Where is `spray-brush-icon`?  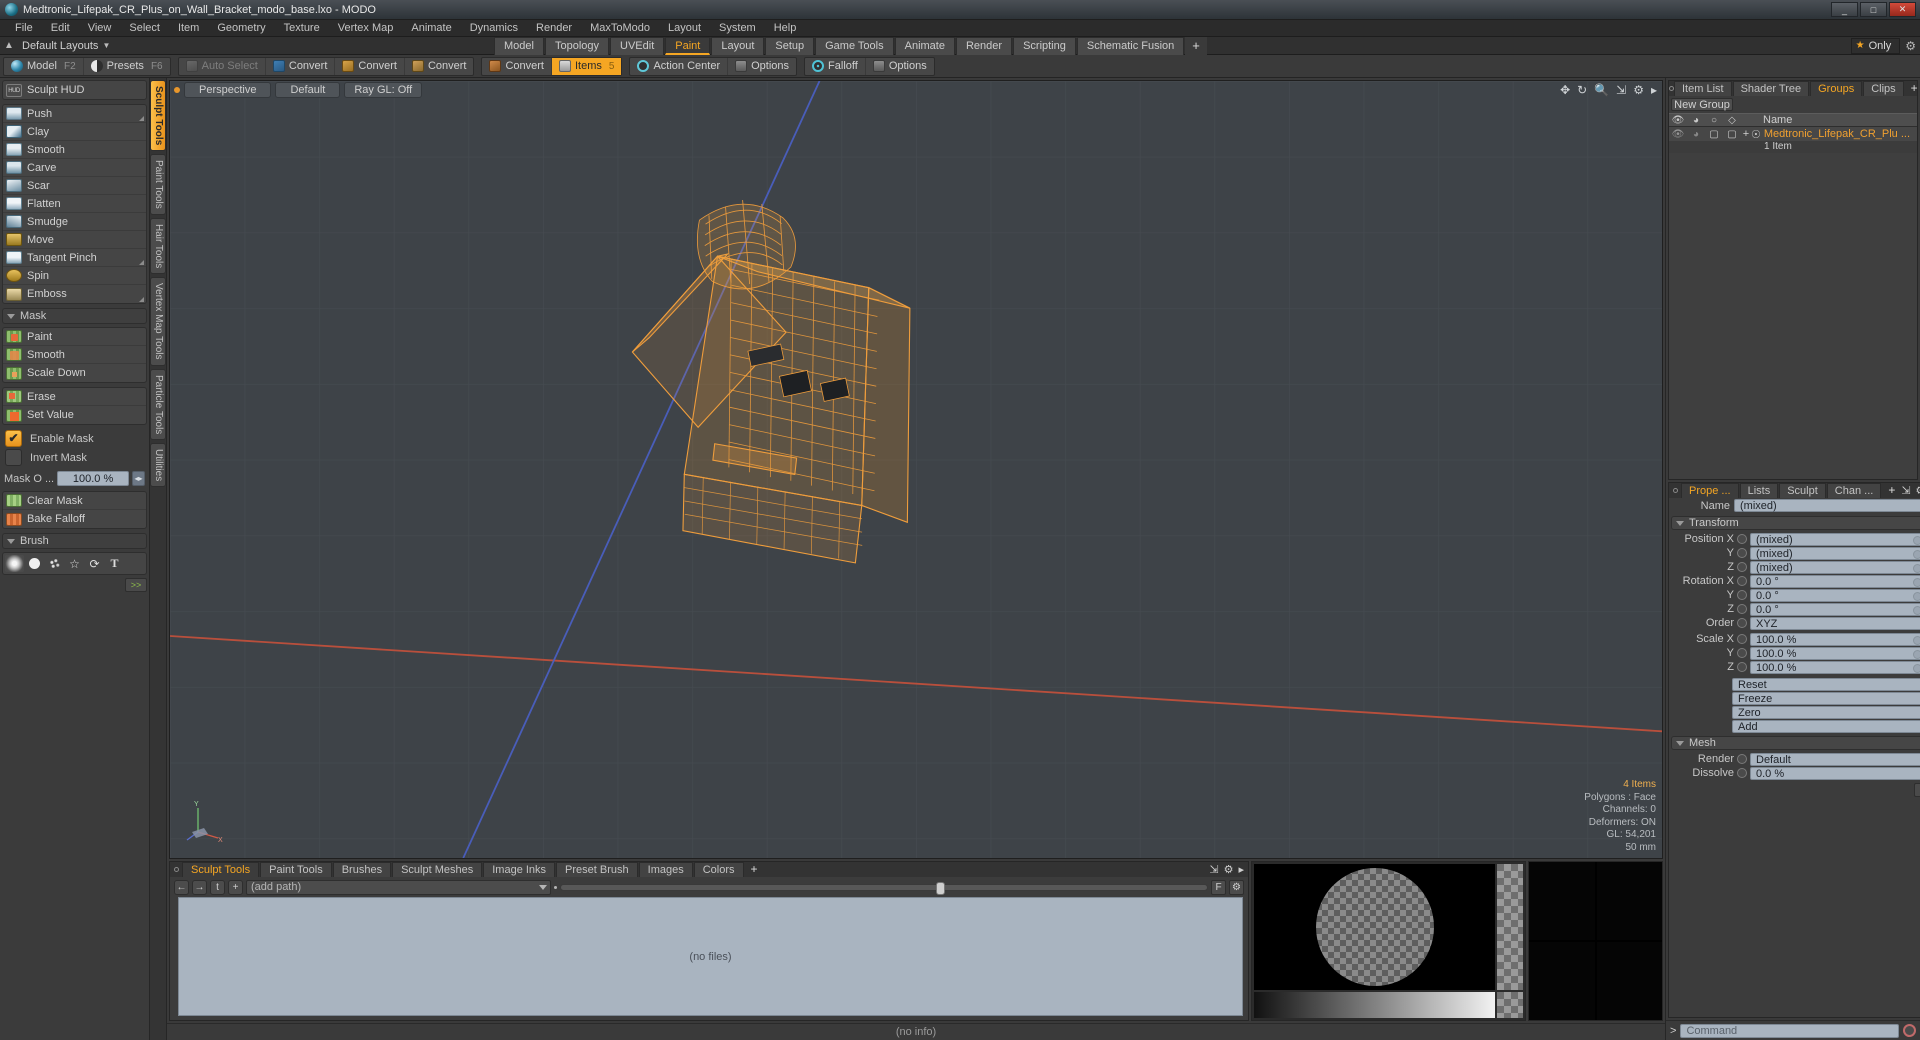 spray-brush-icon is located at coordinates (54, 563).